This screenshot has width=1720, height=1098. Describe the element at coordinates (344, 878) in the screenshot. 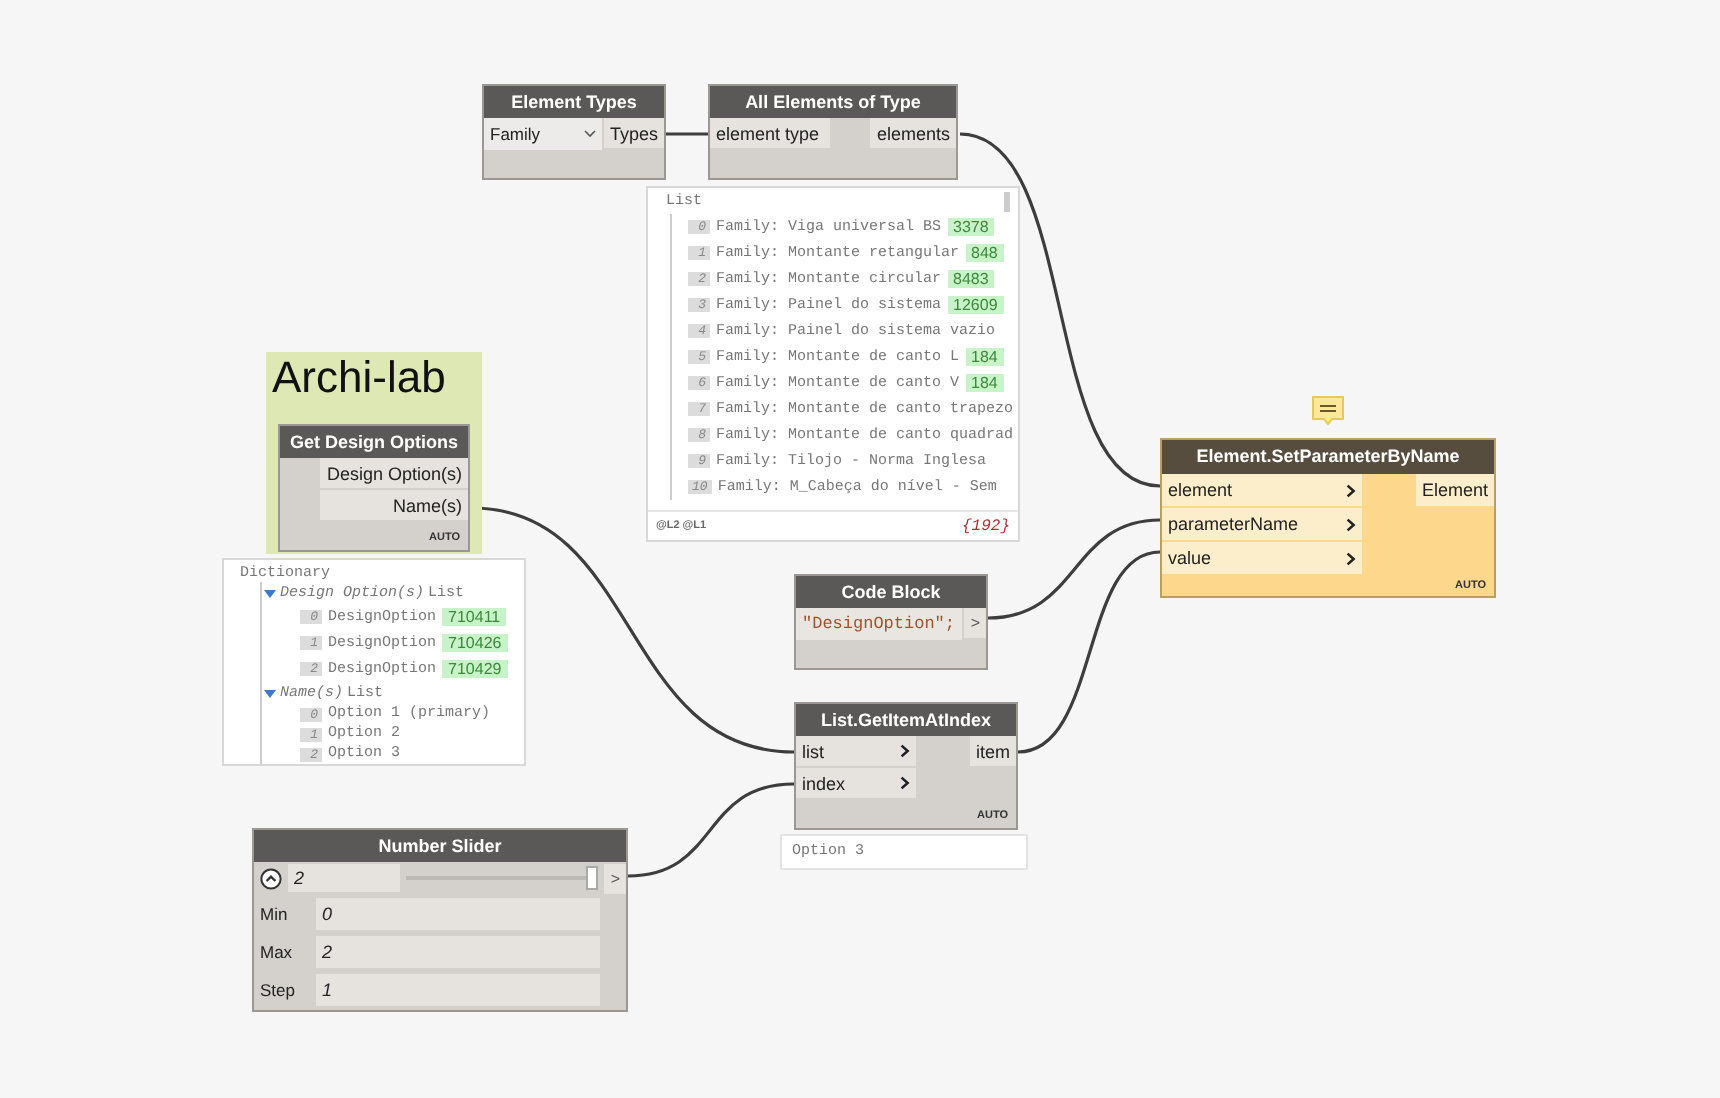

I see `value-field: 2` at that location.